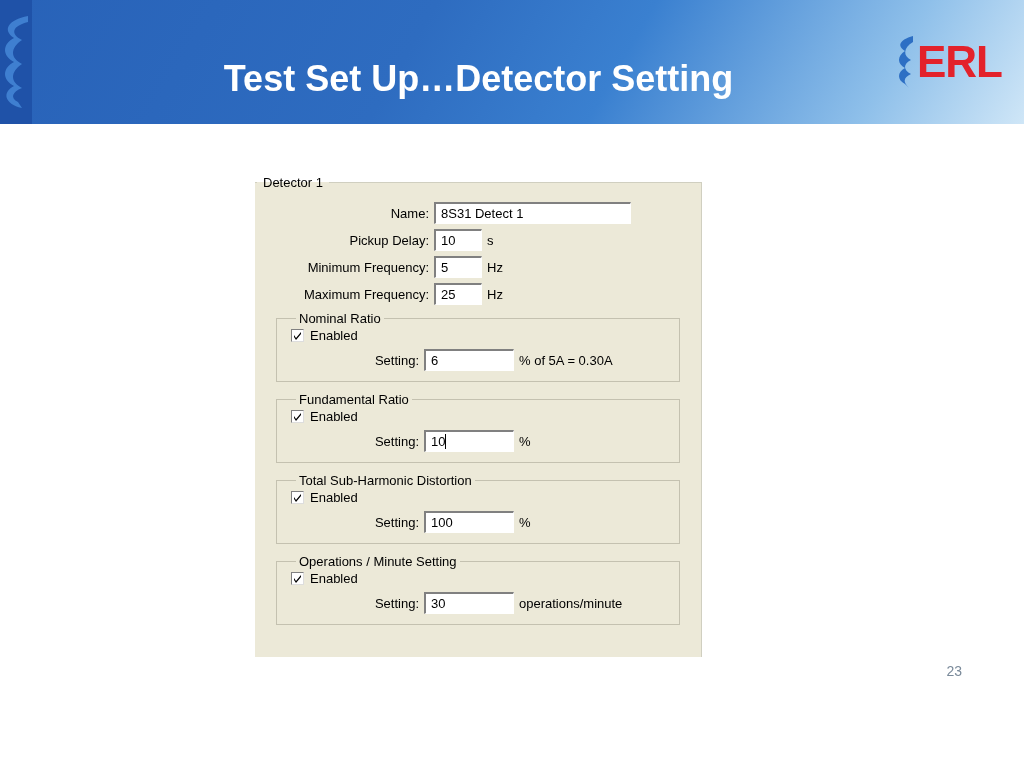 The height and width of the screenshot is (768, 1024). I want to click on text-field: 25, so click(458, 294).